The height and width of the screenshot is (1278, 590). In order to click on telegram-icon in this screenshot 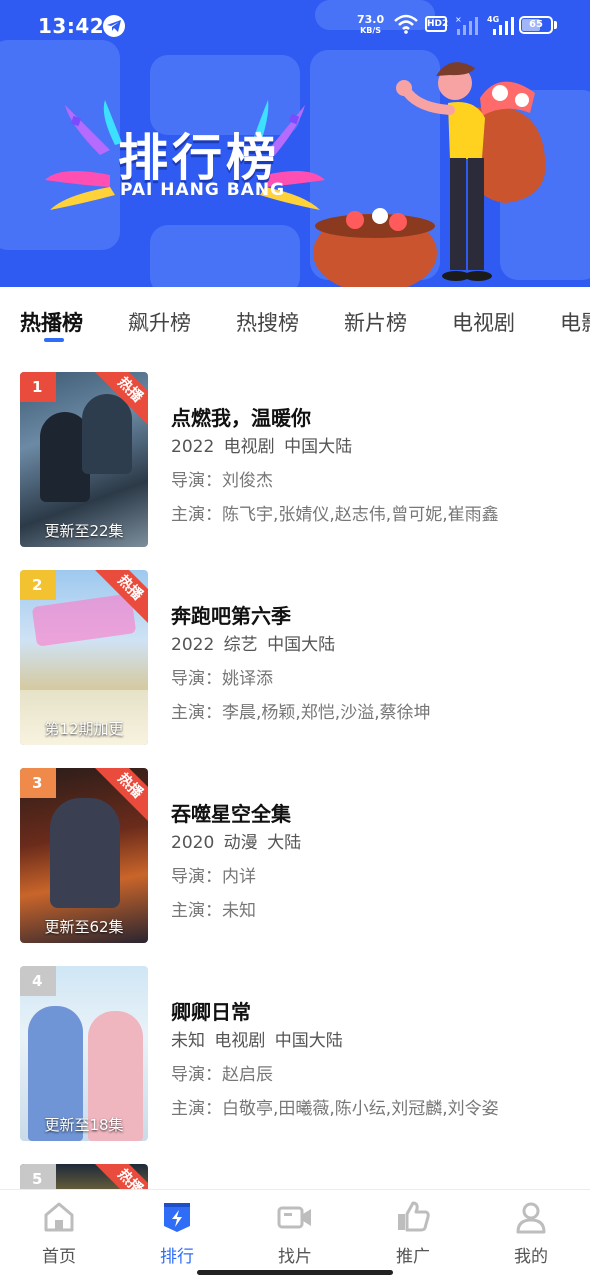, I will do `click(114, 26)`.